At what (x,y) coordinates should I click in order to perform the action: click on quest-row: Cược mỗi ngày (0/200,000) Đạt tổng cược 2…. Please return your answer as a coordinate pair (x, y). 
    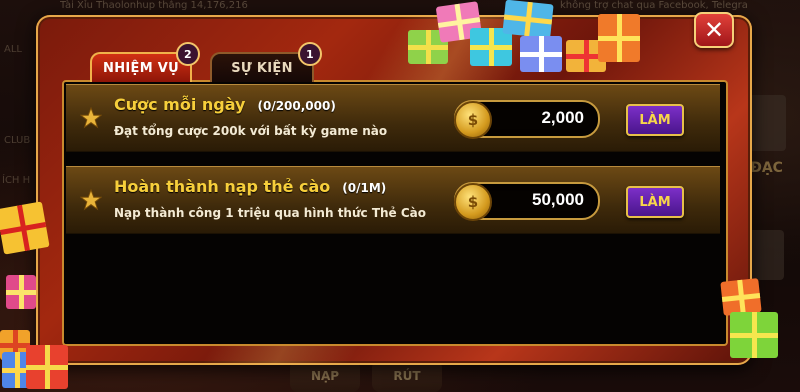
    Looking at the image, I should click on (393, 118).